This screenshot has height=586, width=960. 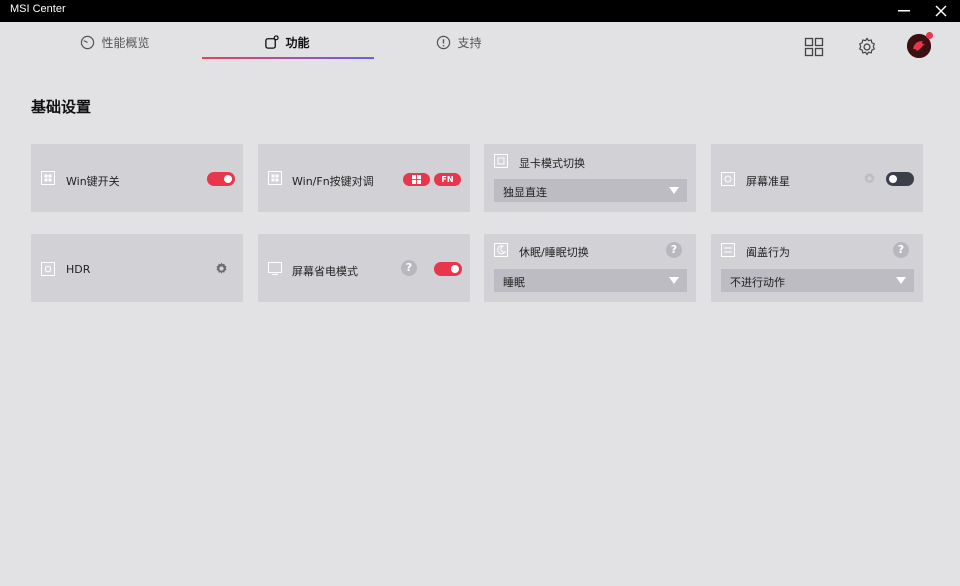 I want to click on gauge-icon, so click(x=88, y=42).